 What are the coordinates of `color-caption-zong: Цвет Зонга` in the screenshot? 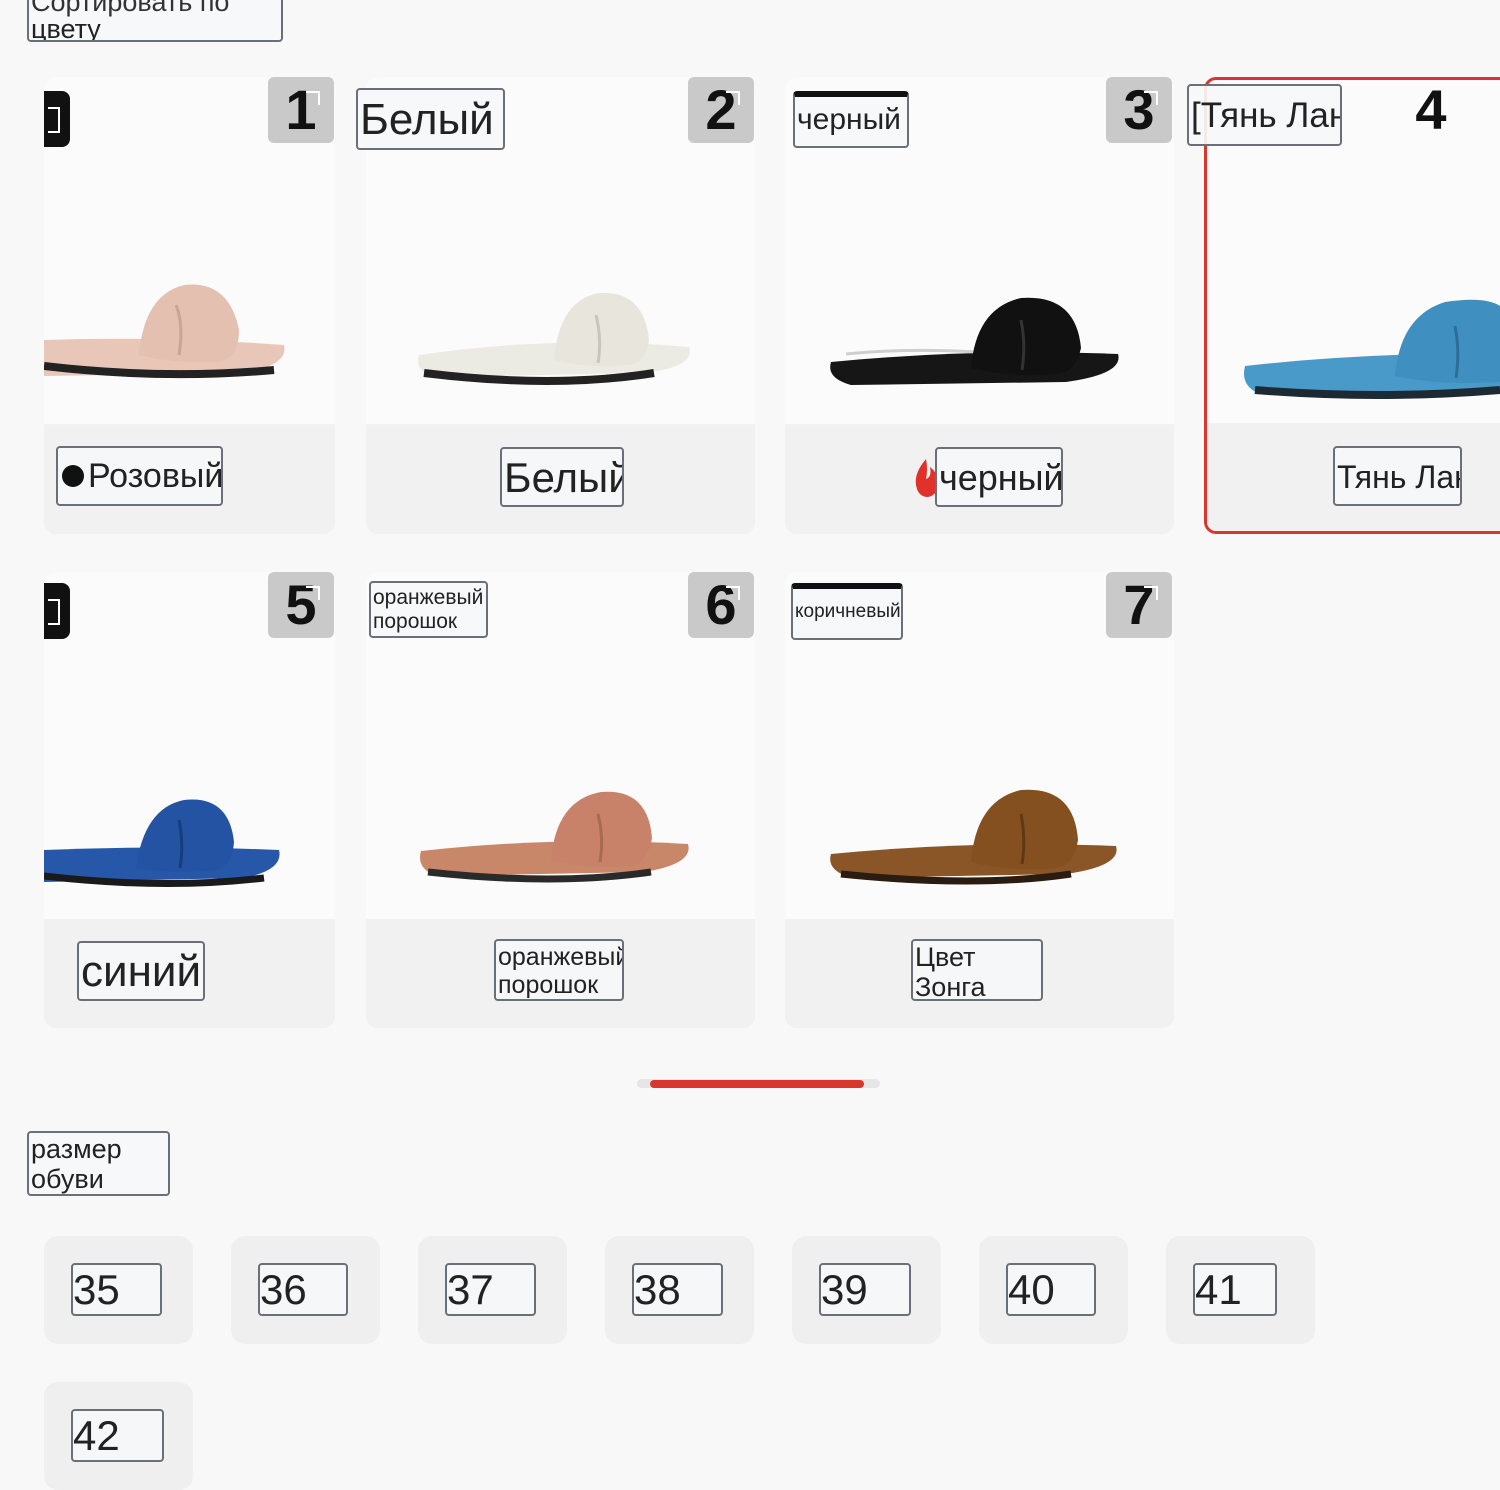 It's located at (977, 970).